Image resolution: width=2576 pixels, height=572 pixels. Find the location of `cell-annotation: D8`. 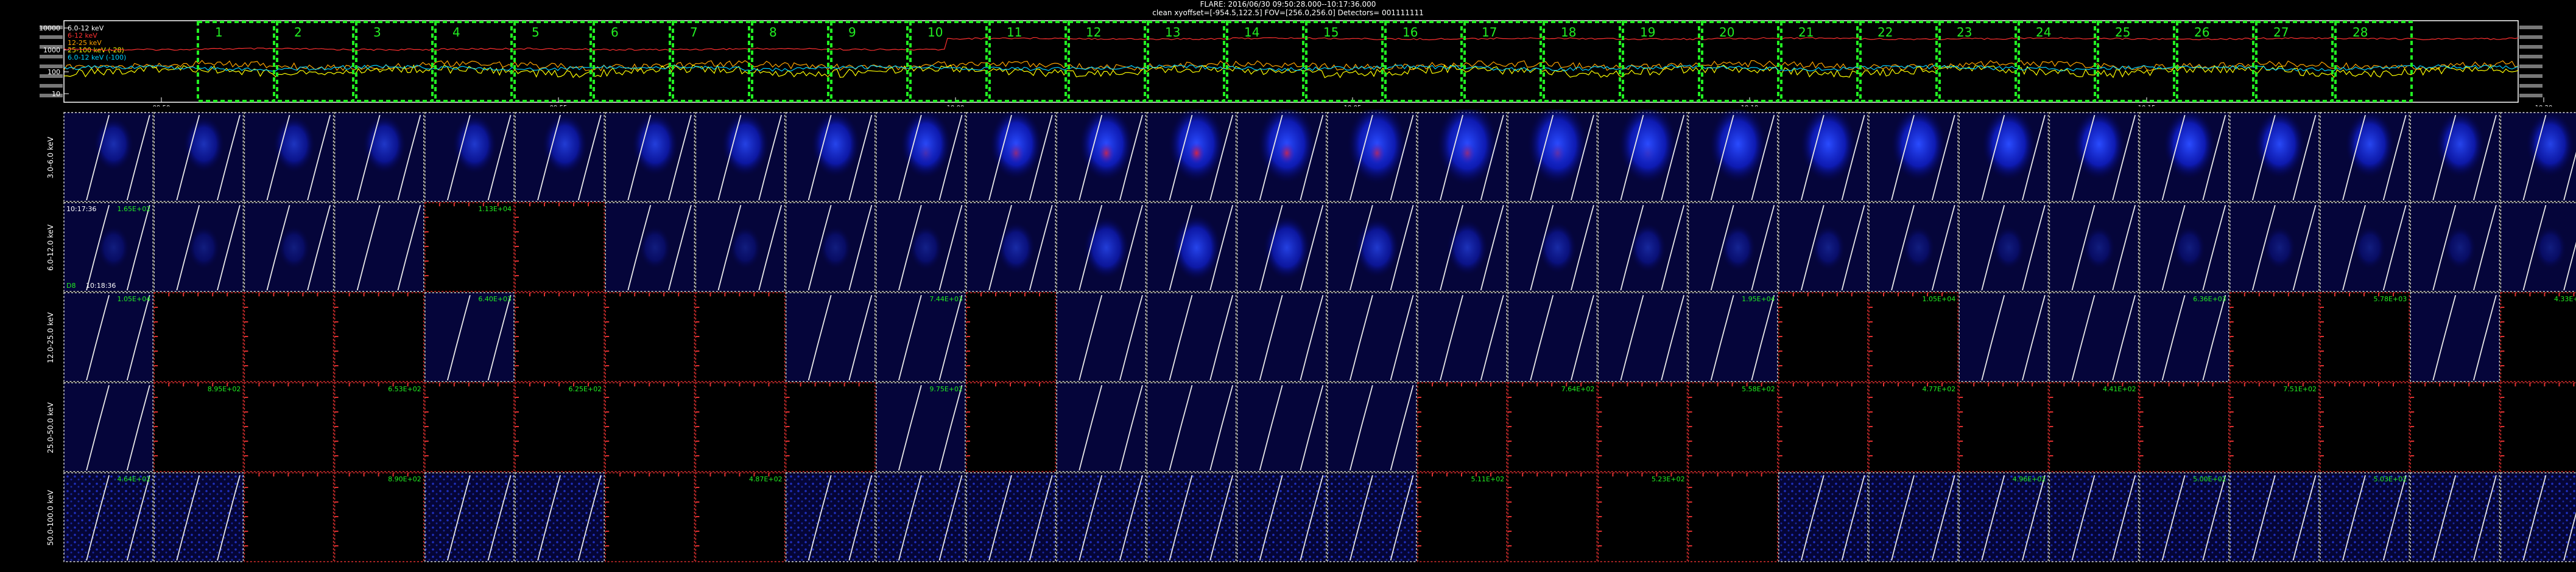

cell-annotation: D8 is located at coordinates (71, 286).